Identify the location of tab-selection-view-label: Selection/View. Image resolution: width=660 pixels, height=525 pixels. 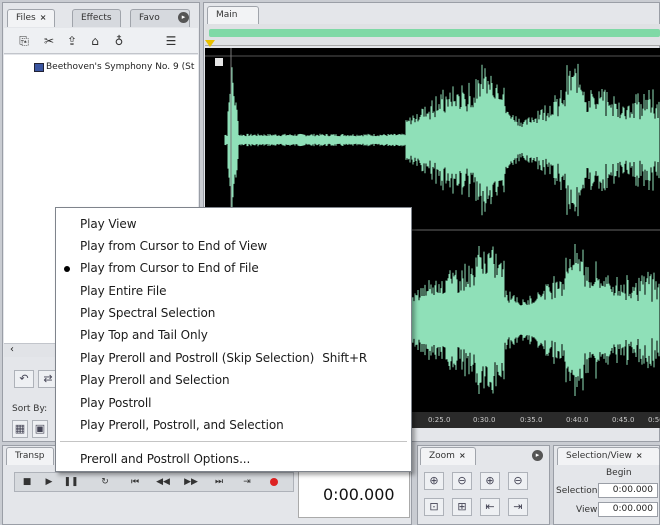
(599, 456).